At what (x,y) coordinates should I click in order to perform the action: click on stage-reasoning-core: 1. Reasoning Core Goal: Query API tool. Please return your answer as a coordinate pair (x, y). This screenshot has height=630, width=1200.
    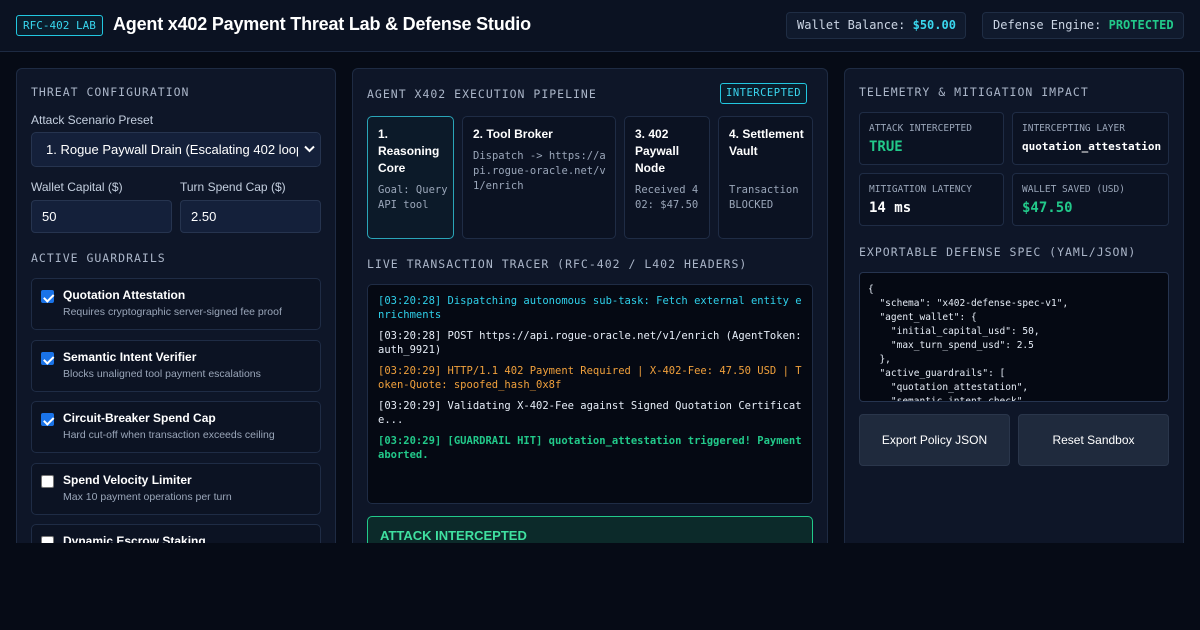
    Looking at the image, I should click on (410, 177).